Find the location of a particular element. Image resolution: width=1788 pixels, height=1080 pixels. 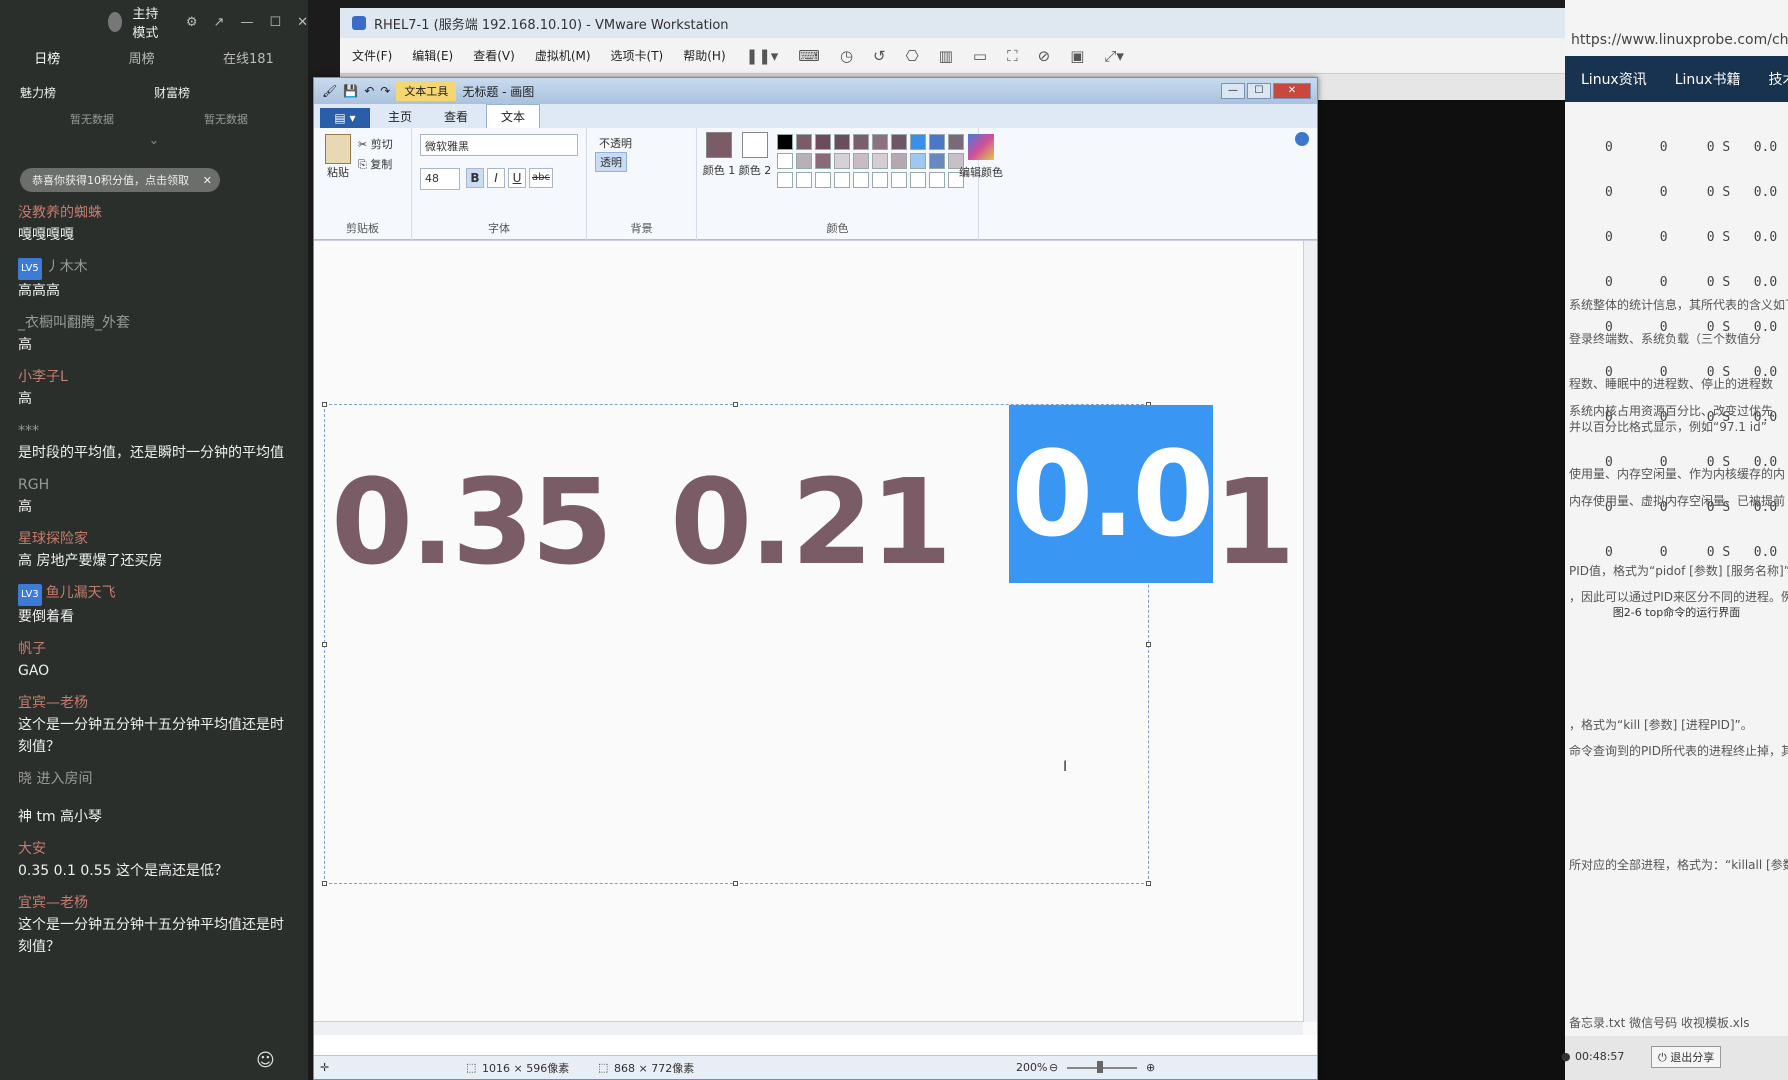

menu-vm: 虚拟机(M) is located at coordinates (563, 55).